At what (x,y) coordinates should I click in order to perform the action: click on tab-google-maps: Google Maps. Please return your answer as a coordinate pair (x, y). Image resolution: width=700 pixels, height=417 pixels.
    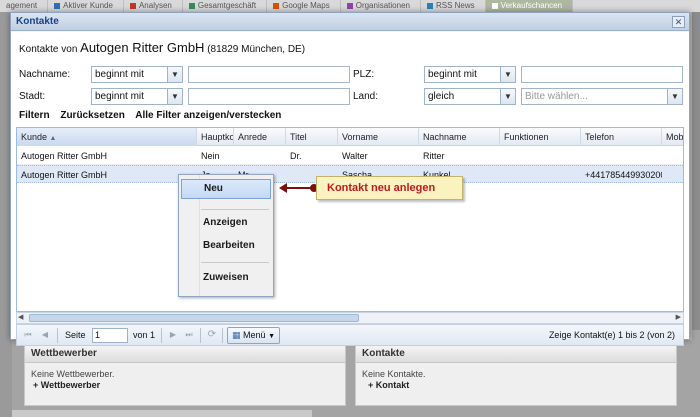
    Looking at the image, I should click on (304, 6).